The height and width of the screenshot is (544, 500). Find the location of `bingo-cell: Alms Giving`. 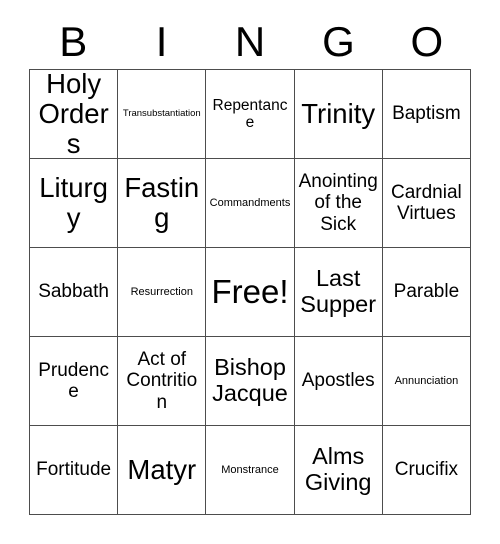

bingo-cell: Alms Giving is located at coordinates (338, 470).